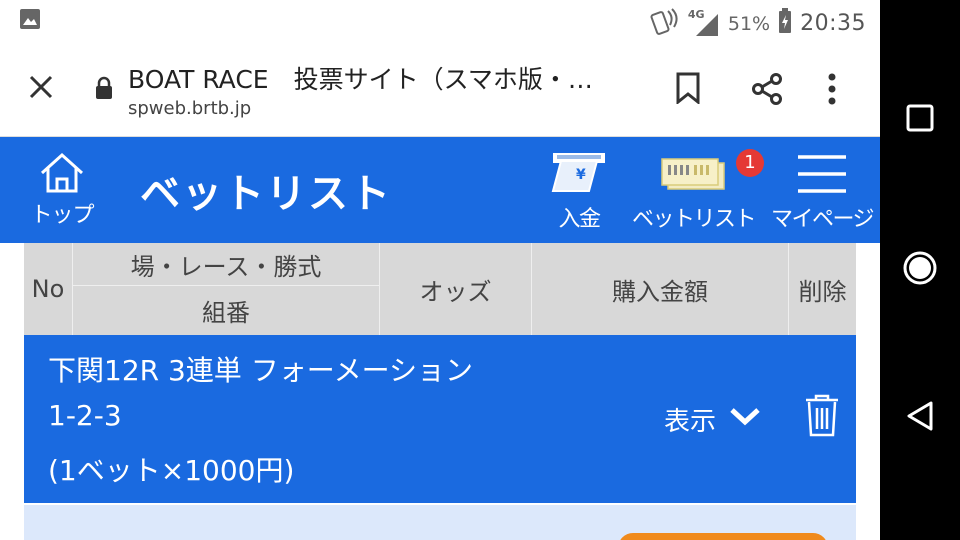 The image size is (960, 540). What do you see at coordinates (171, 470) in the screenshot?
I see `bet-detail: (1ベット×1000円)` at bounding box center [171, 470].